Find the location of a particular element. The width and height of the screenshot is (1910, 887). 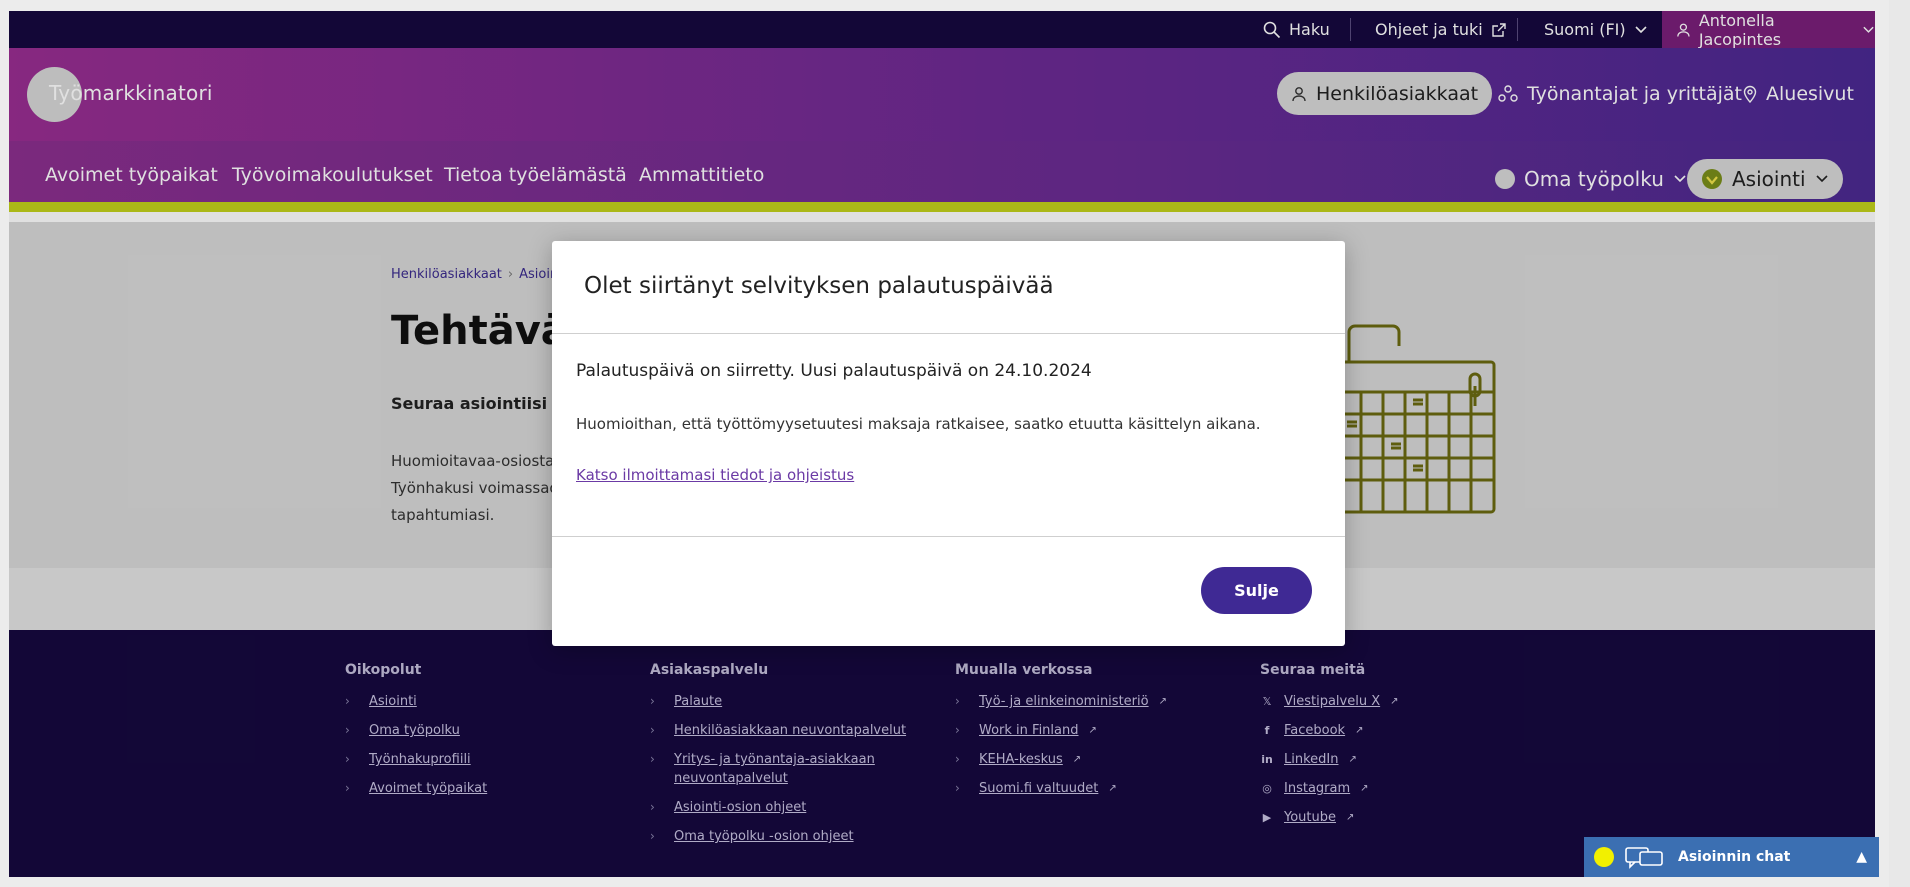

chat-status-icon is located at coordinates (1604, 857).